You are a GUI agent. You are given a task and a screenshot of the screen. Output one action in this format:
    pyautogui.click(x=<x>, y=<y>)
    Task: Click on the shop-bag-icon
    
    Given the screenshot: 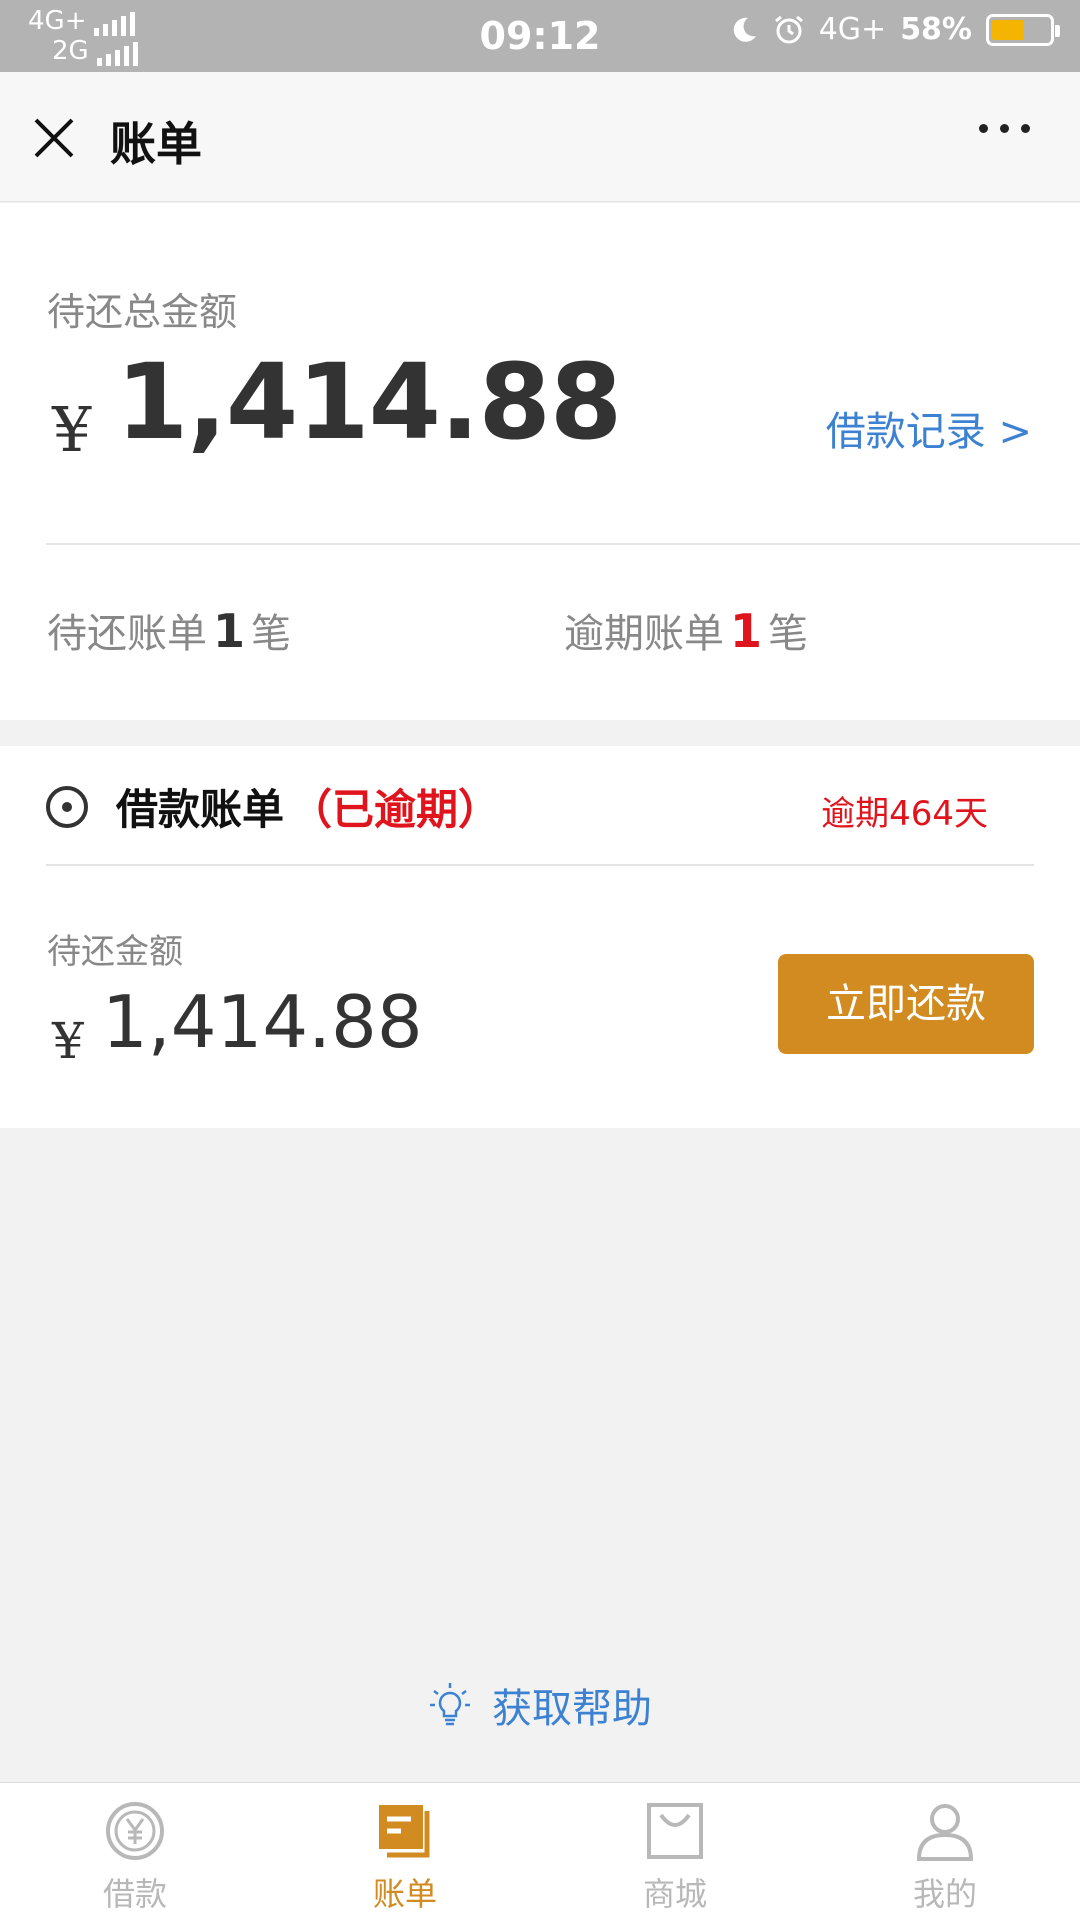 What is the action you would take?
    pyautogui.click(x=675, y=1831)
    